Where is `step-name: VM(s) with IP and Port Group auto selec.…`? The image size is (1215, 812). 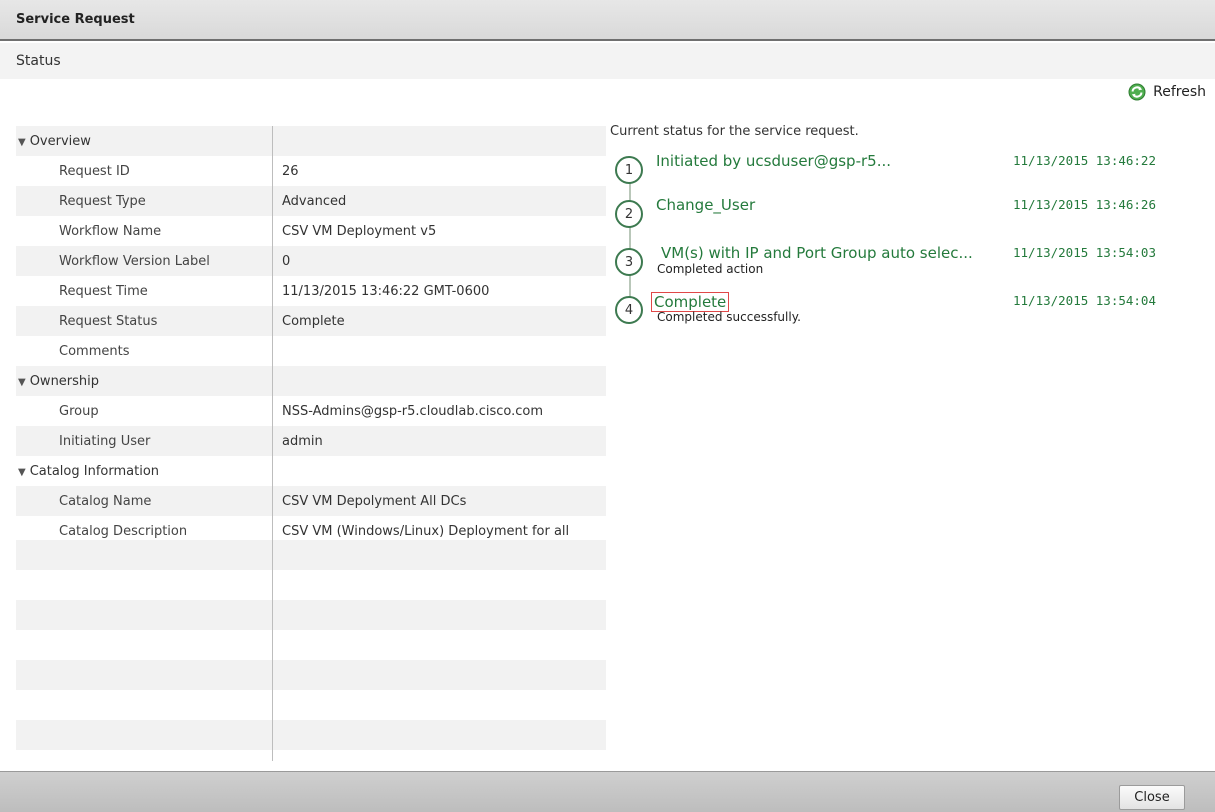 step-name: VM(s) with IP and Port Group auto selec.… is located at coordinates (817, 253).